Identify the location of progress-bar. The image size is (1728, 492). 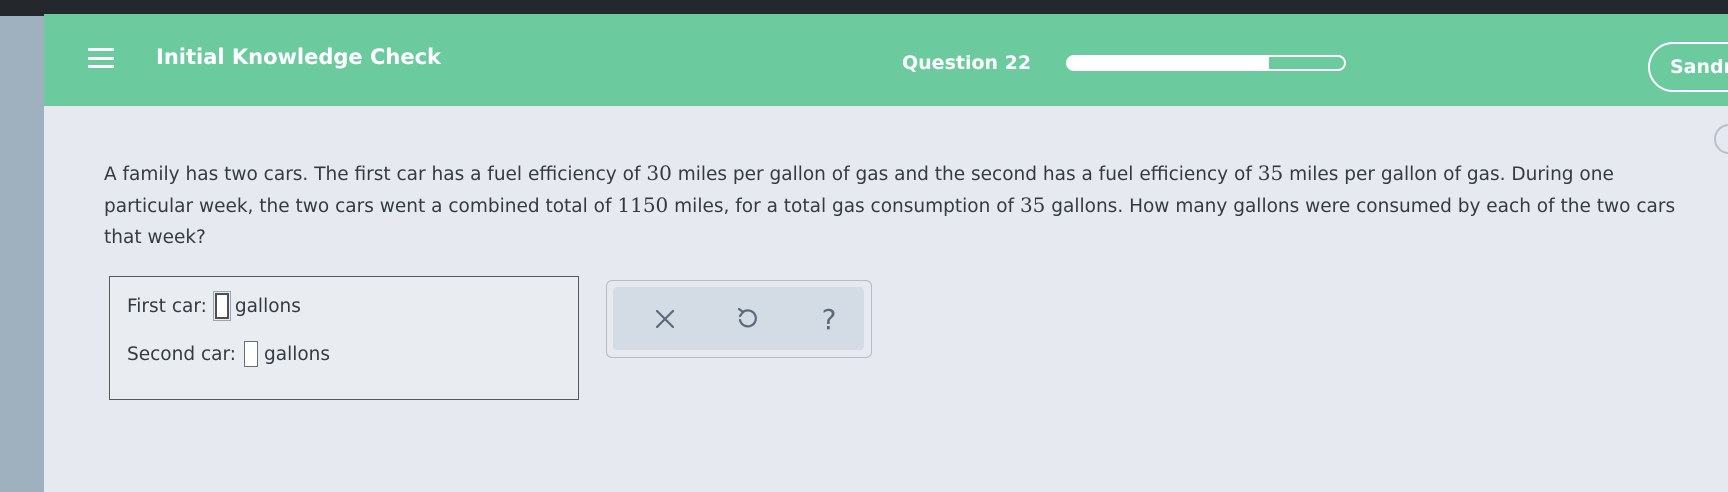
(1206, 63).